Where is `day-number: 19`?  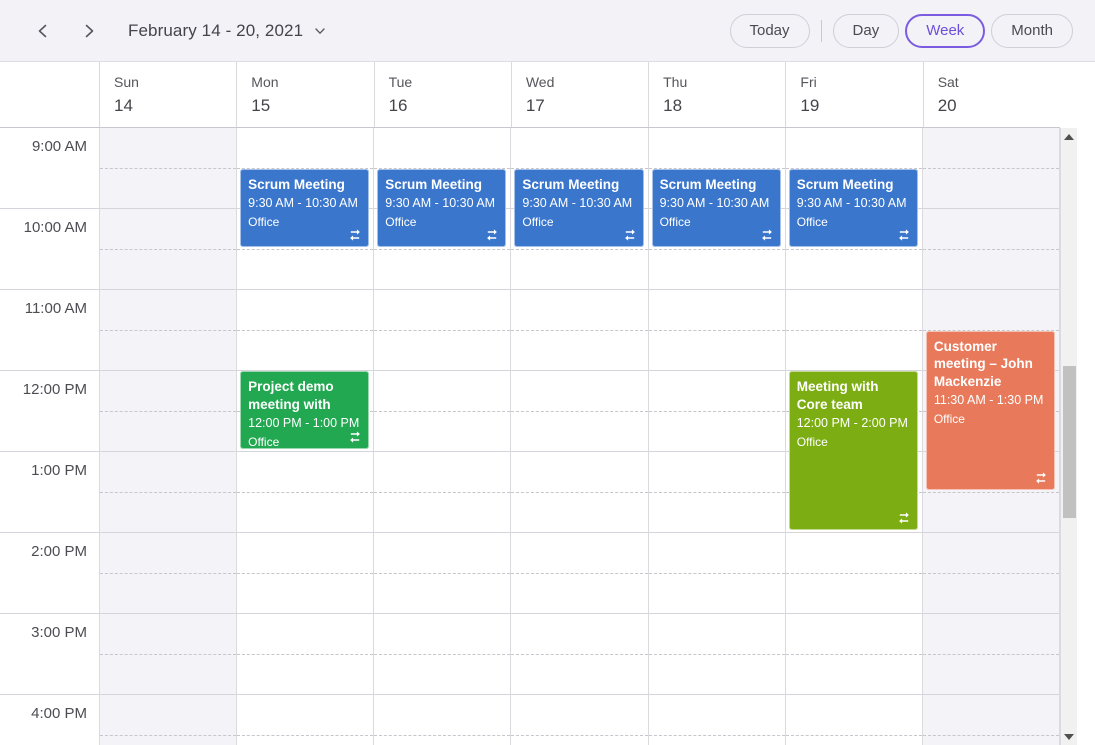
day-number: 19 is located at coordinates (810, 105).